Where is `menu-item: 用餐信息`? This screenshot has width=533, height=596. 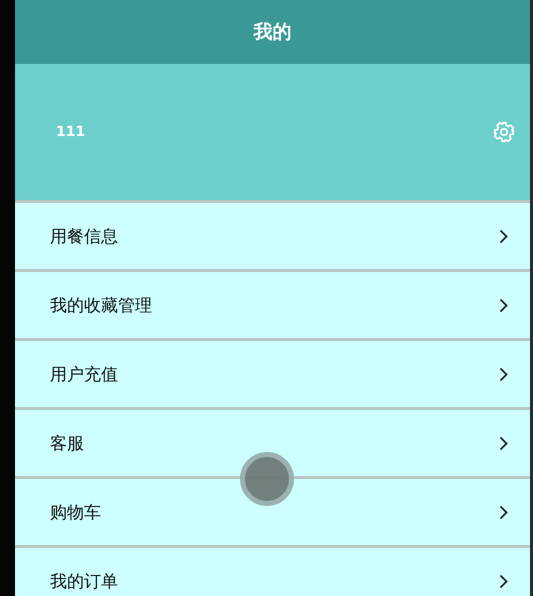
menu-item: 用餐信息 is located at coordinates (272, 236).